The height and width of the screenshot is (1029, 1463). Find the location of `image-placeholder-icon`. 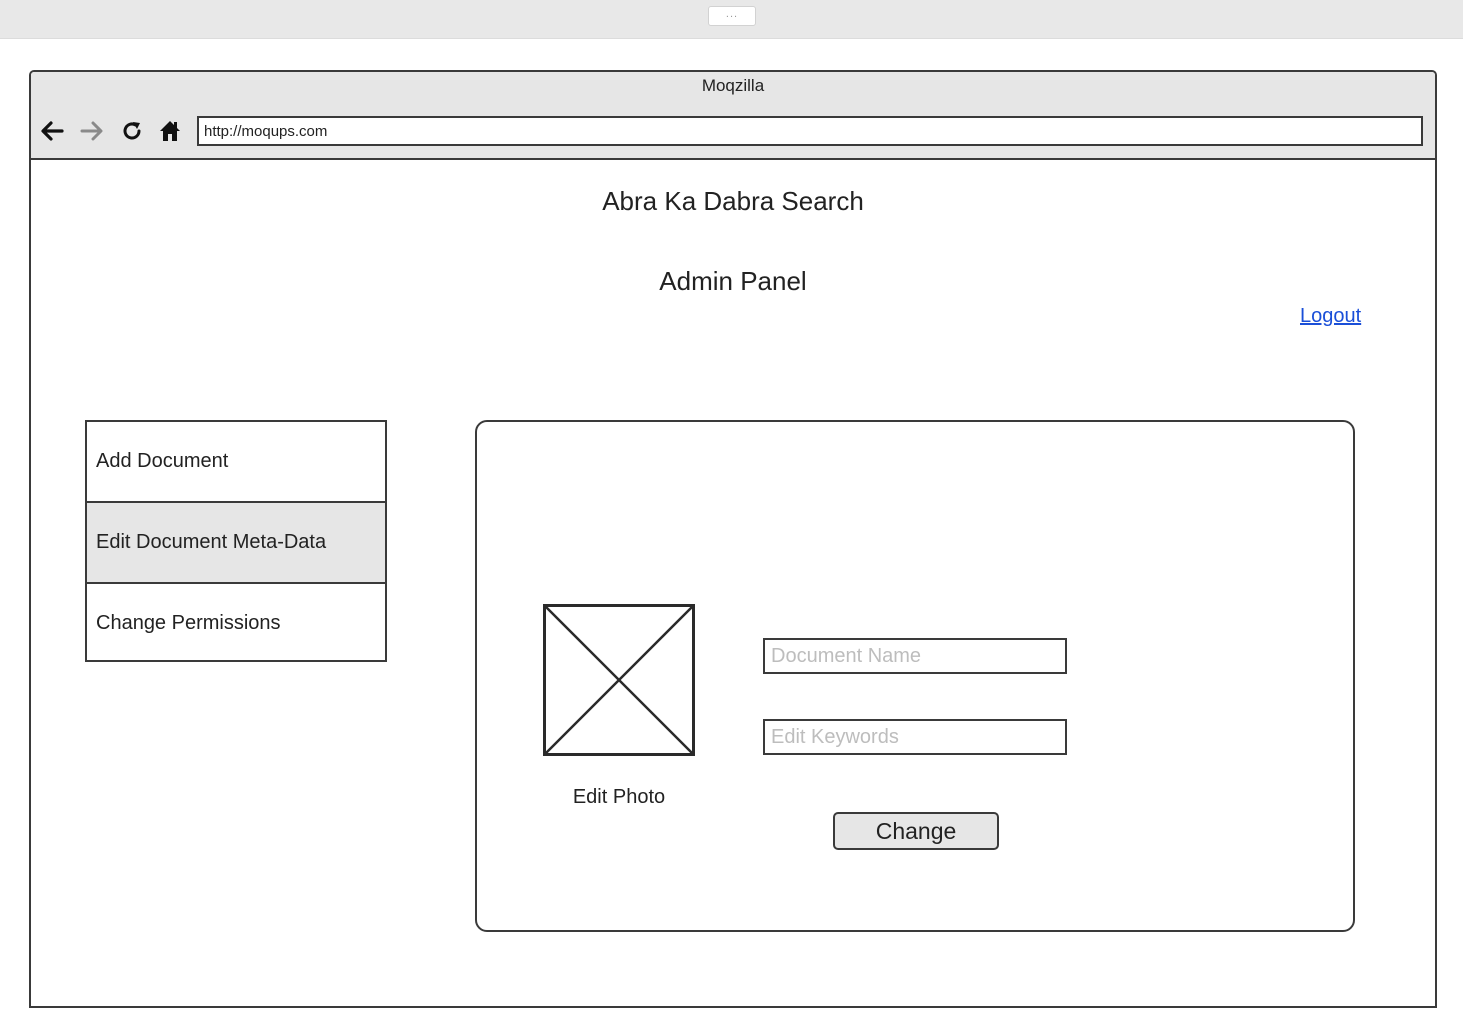

image-placeholder-icon is located at coordinates (619, 680).